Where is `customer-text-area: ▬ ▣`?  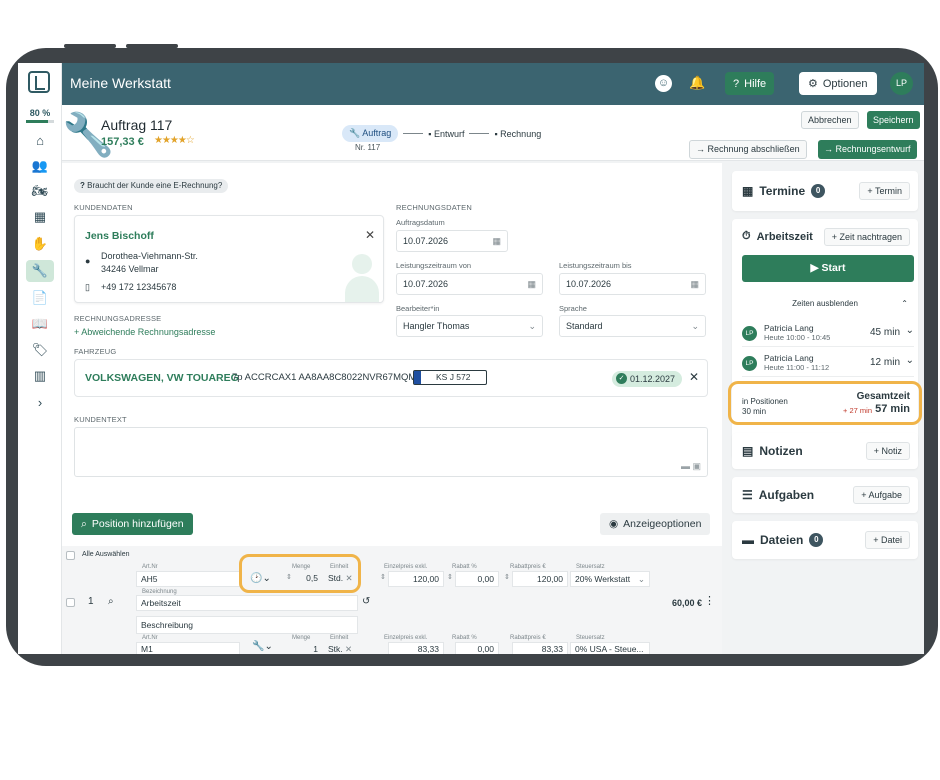
customer-text-area: ▬ ▣ is located at coordinates (391, 452).